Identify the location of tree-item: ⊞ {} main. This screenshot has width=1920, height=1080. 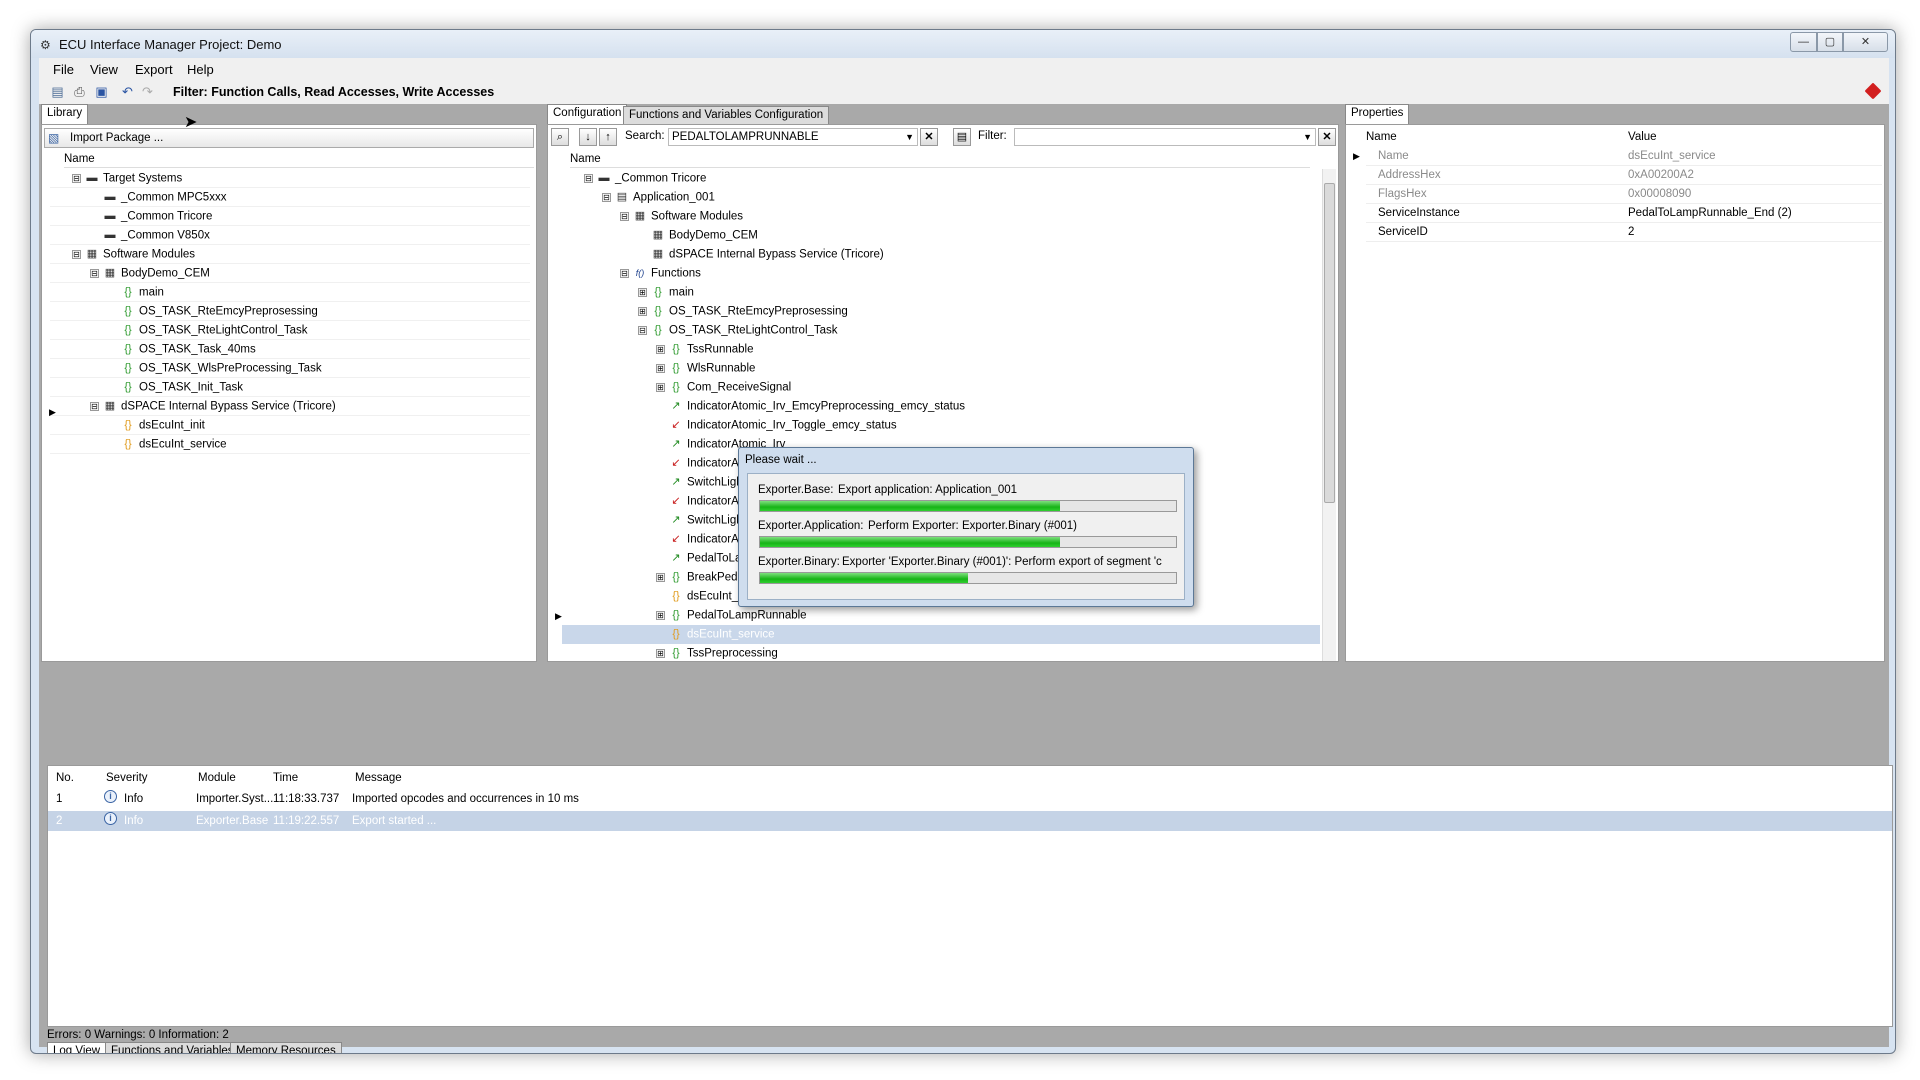
(941, 292).